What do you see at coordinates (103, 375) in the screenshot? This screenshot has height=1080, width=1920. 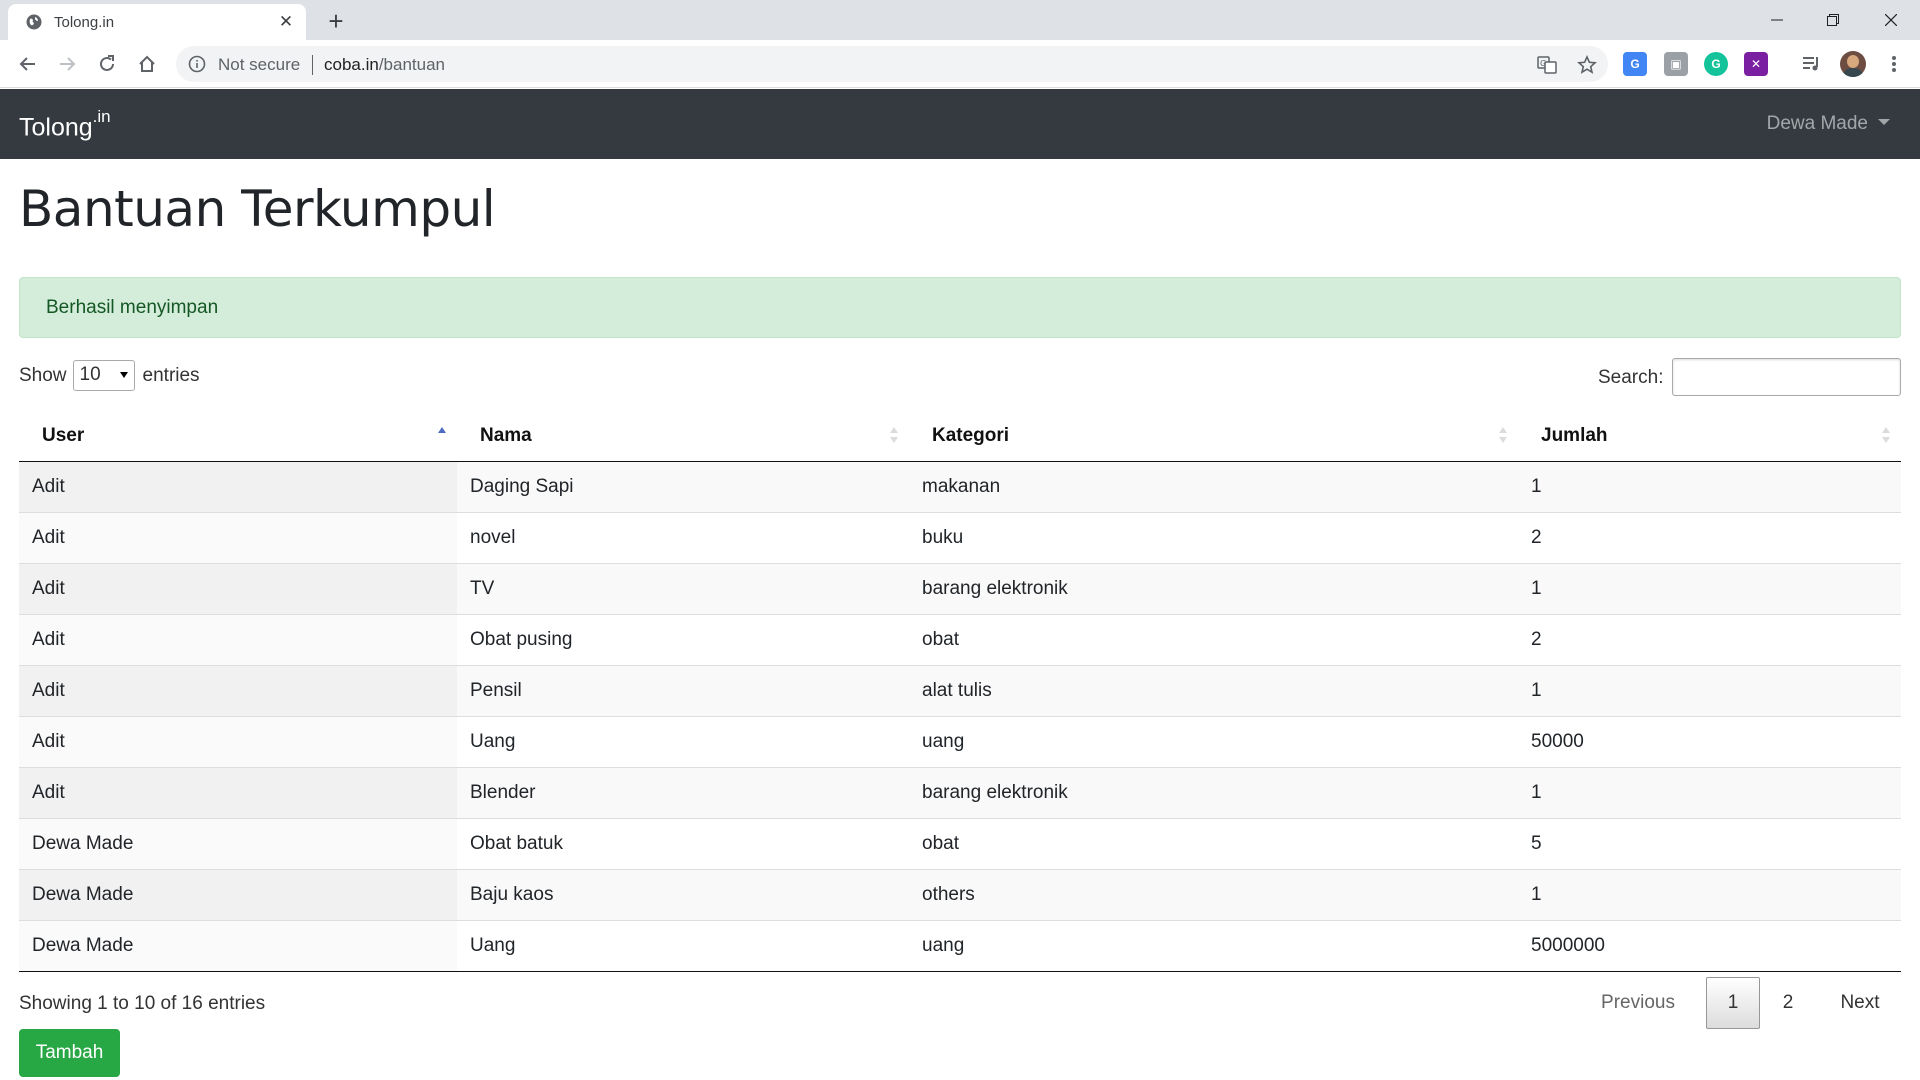 I see `entries-length-select: 10` at bounding box center [103, 375].